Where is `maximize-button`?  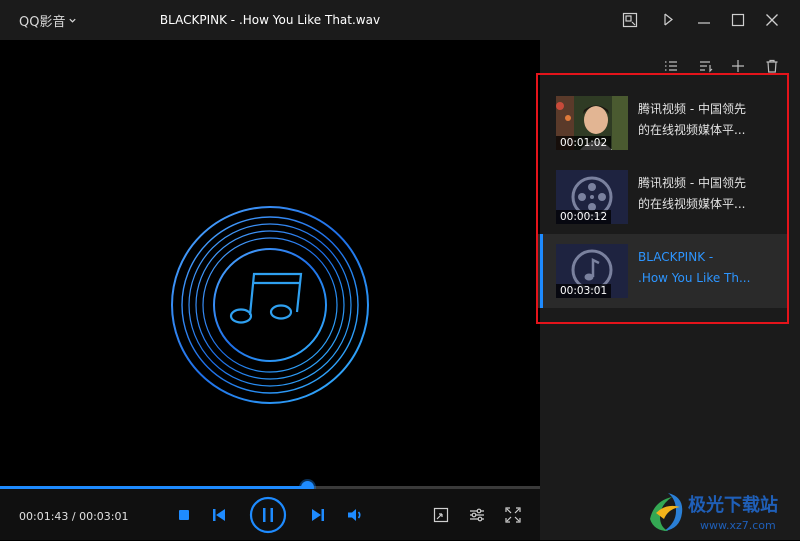 maximize-button is located at coordinates (738, 20).